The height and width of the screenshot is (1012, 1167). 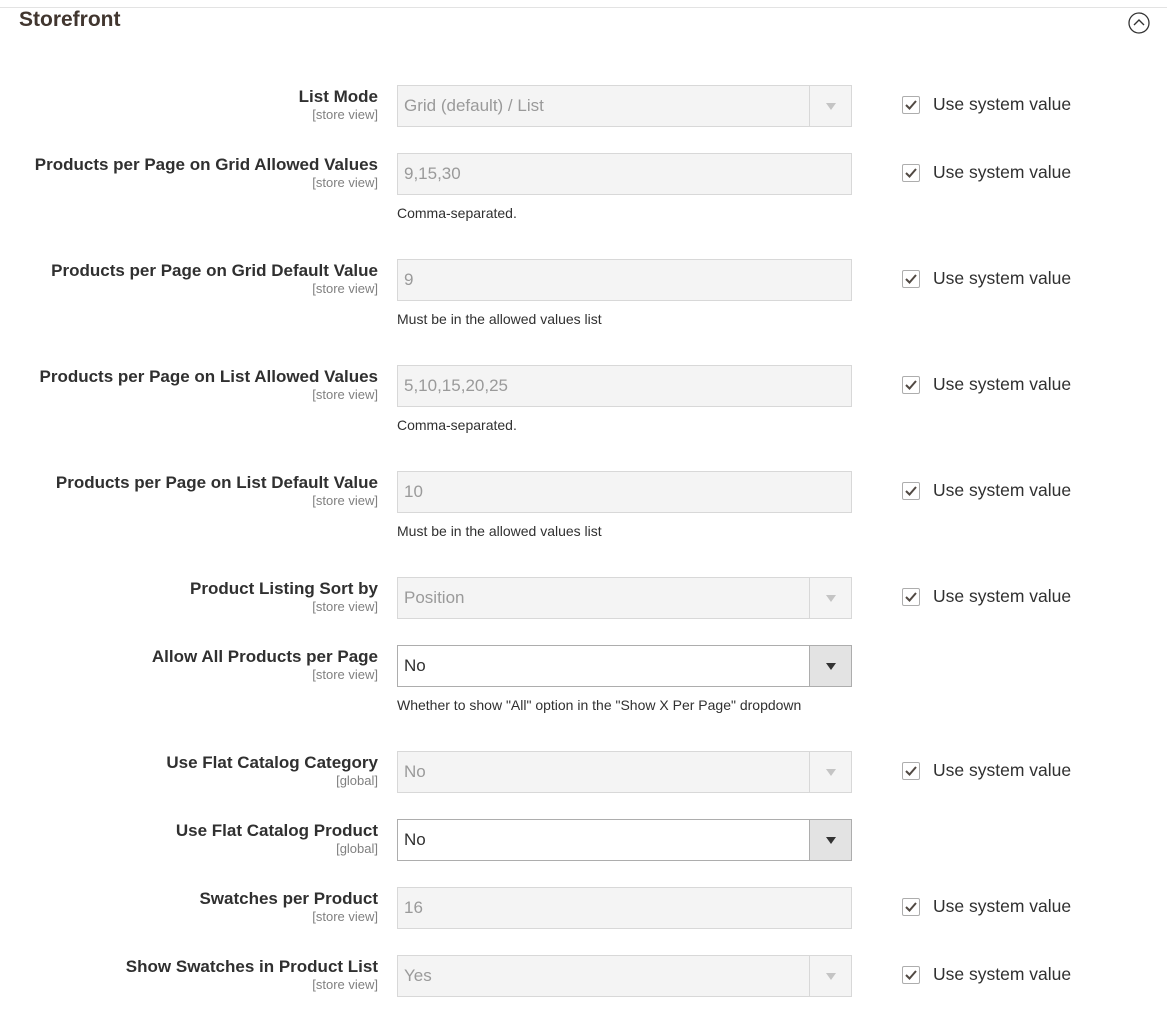 I want to click on field-label-group: Product Listing Sort by [store view], so click(x=284, y=596).